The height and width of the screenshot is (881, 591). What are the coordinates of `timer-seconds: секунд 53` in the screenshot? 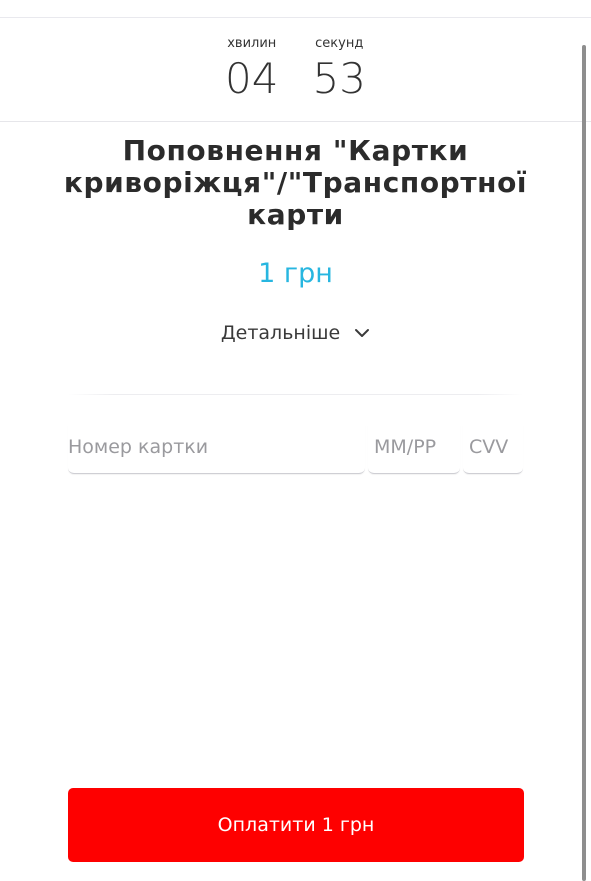 It's located at (339, 70).